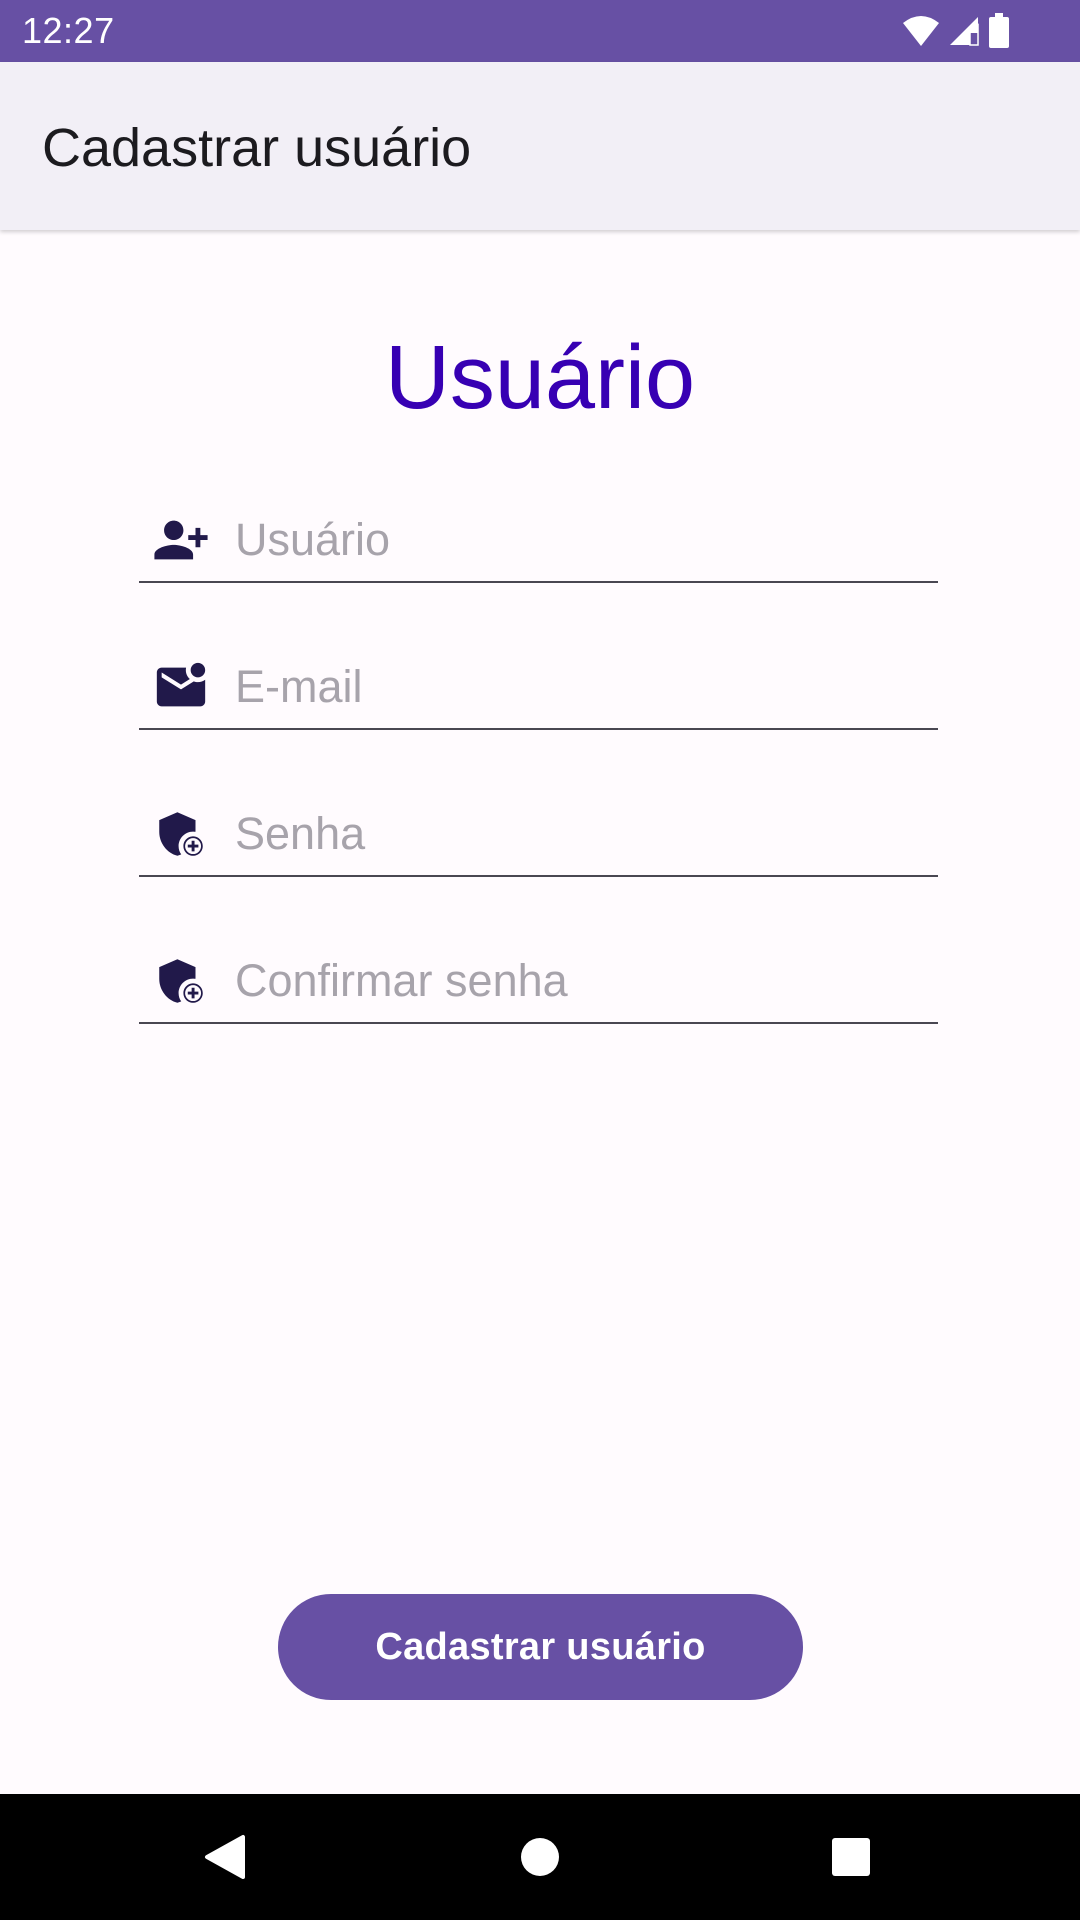 This screenshot has height=1920, width=1080. What do you see at coordinates (225, 1857) in the screenshot?
I see `back-icon` at bounding box center [225, 1857].